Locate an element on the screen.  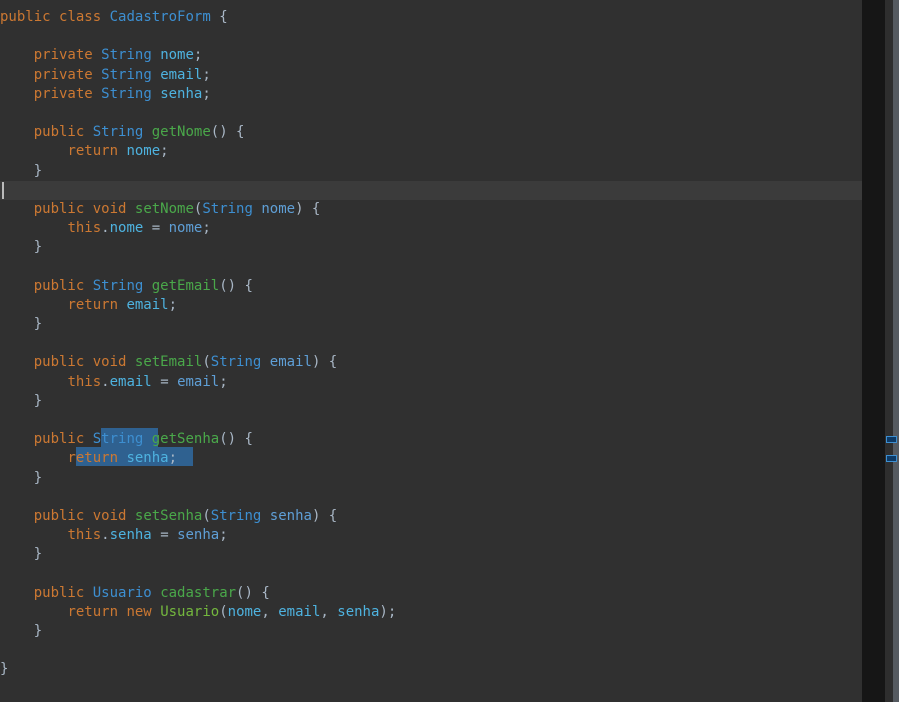
minimap-strip is located at coordinates (873, 351).